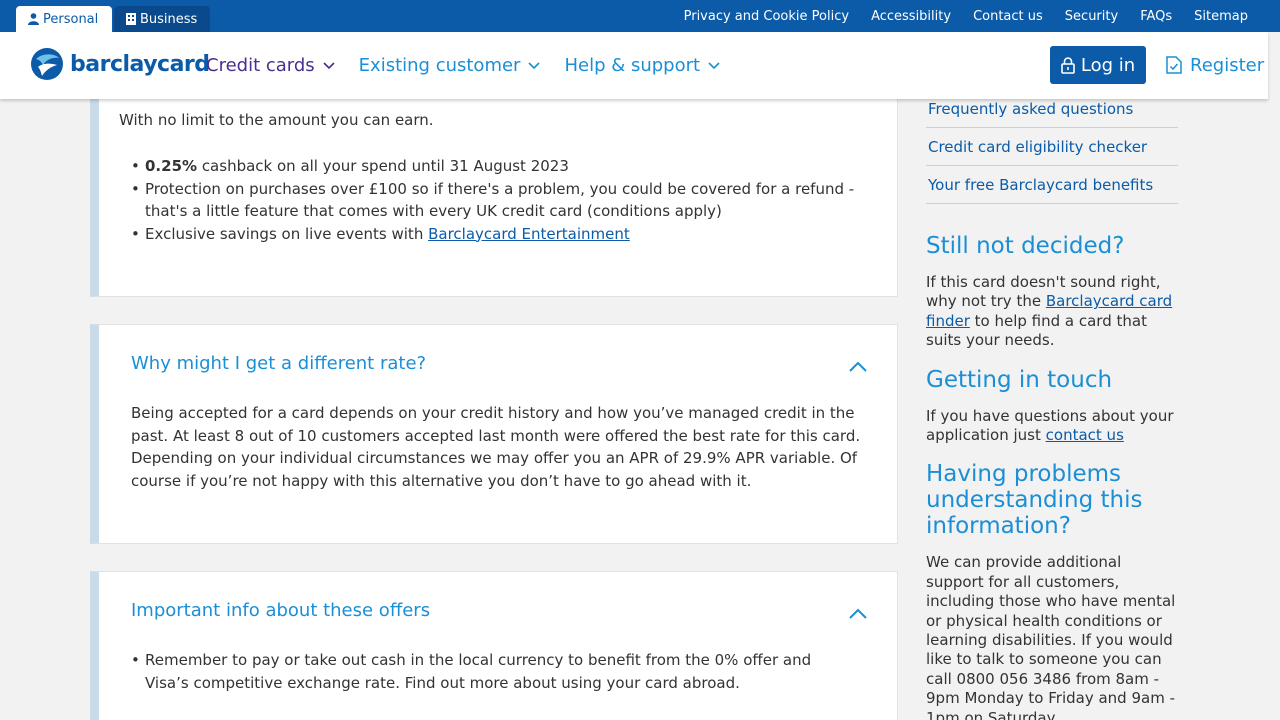 The height and width of the screenshot is (720, 1280). I want to click on building-icon, so click(131, 19).